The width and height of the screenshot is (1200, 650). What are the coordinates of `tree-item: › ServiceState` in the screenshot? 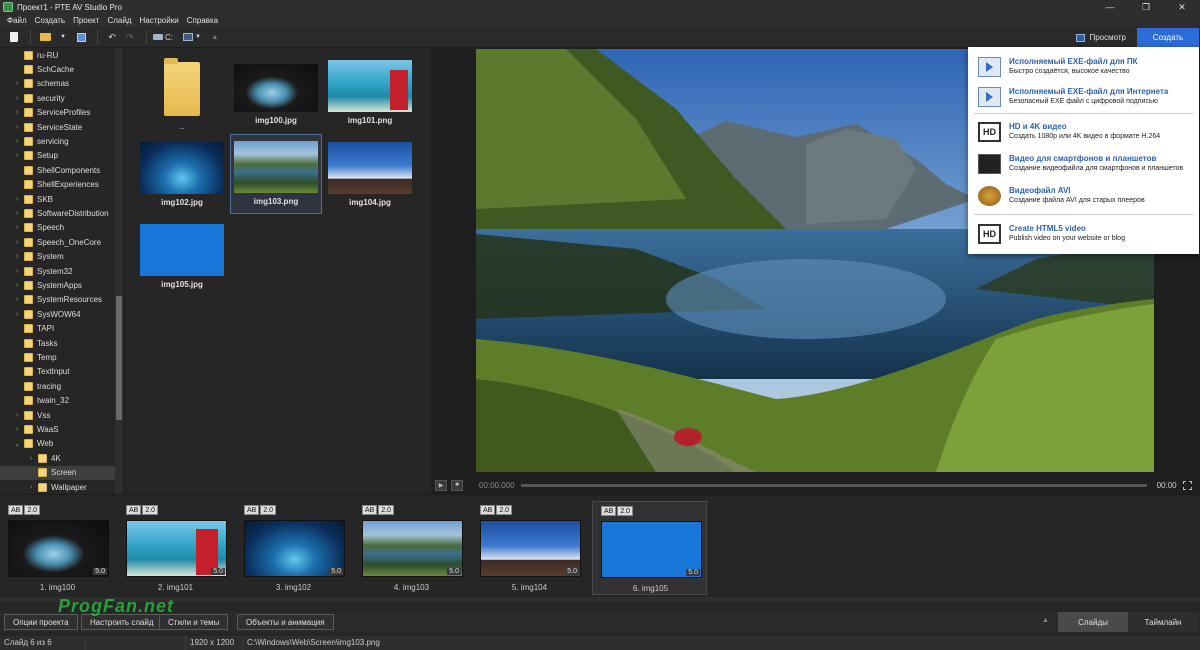 It's located at (57, 127).